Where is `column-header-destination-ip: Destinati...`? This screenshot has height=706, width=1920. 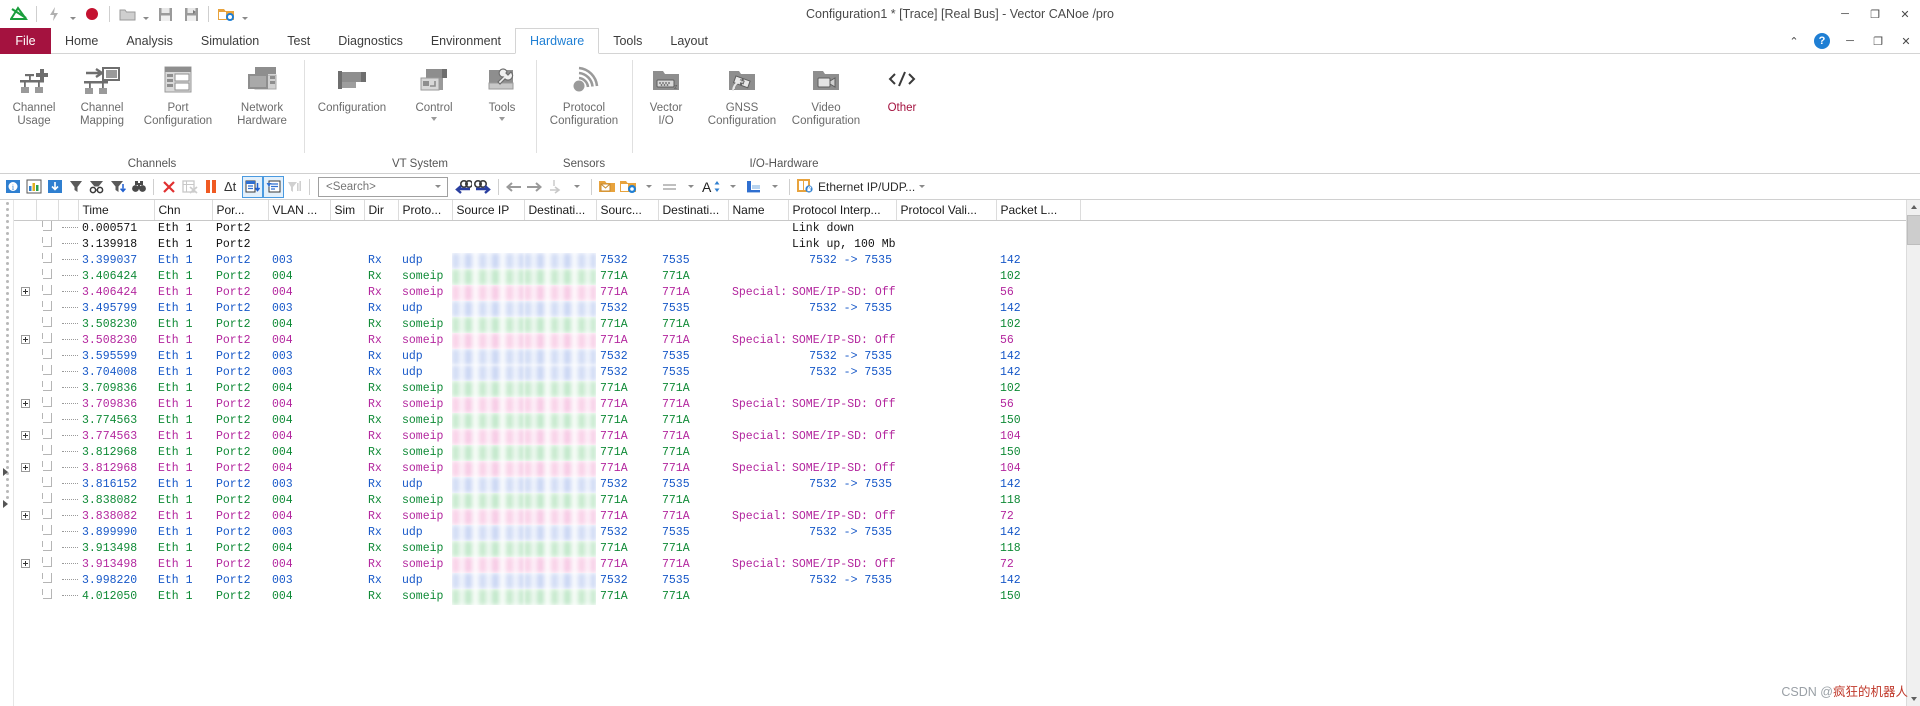 column-header-destination-ip: Destinati... is located at coordinates (560, 210).